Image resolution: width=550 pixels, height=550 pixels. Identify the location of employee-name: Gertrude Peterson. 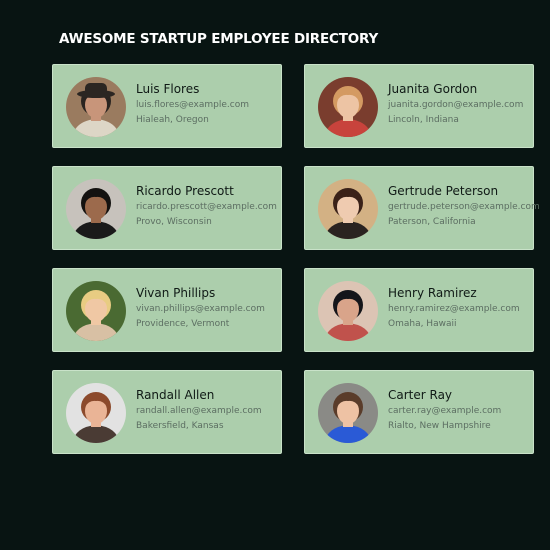
(443, 191).